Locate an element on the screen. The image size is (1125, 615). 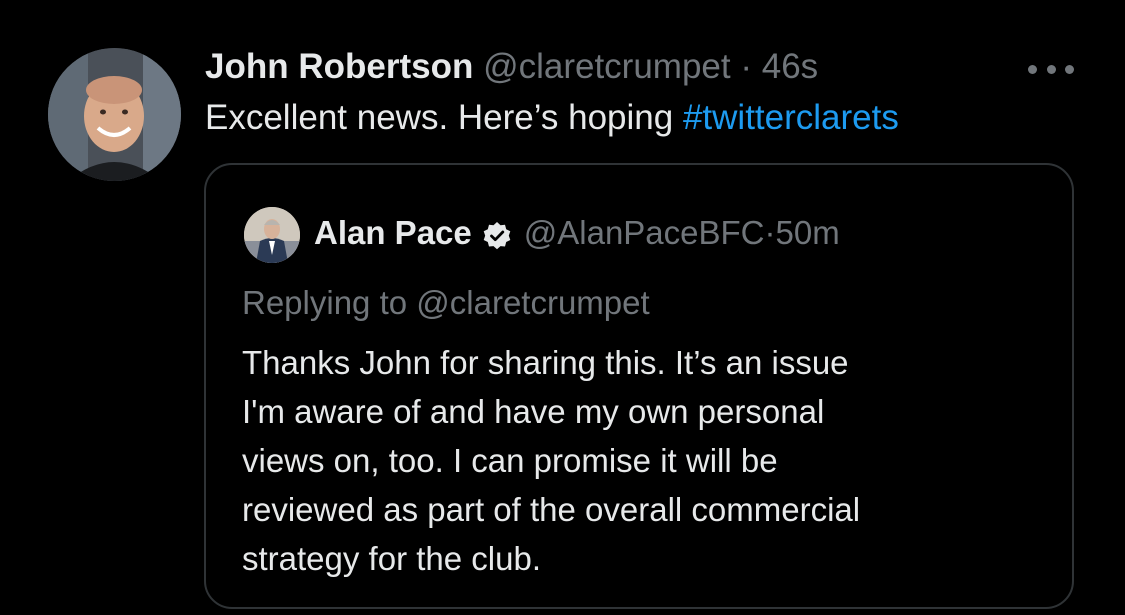
quoted-text-line: strategy for the club. is located at coordinates (391, 558).